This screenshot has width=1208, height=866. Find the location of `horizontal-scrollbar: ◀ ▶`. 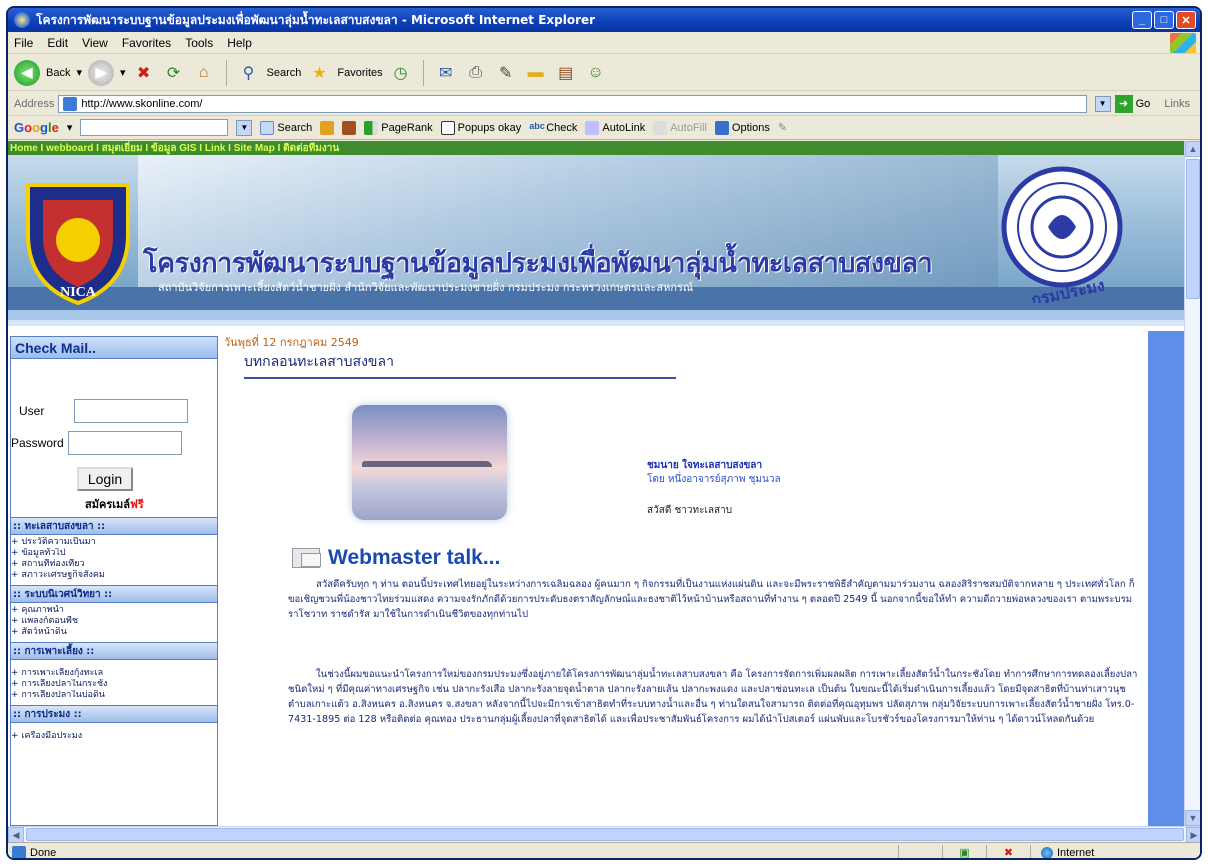

horizontal-scrollbar: ◀ ▶ is located at coordinates (604, 834).